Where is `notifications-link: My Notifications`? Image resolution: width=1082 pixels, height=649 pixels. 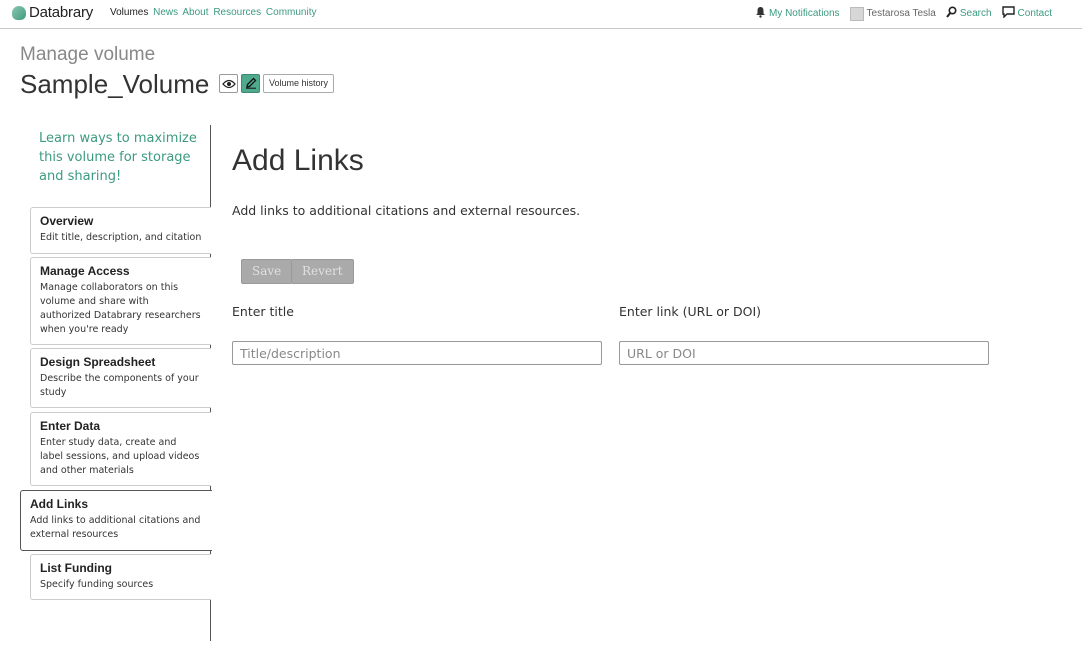
notifications-link: My Notifications is located at coordinates (797, 13).